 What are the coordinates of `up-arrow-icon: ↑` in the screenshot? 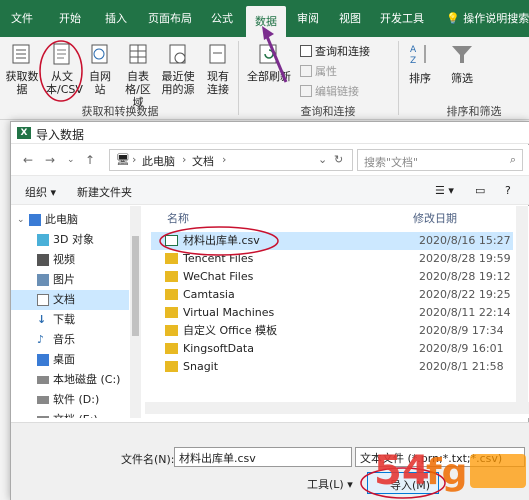 It's located at (90, 160).